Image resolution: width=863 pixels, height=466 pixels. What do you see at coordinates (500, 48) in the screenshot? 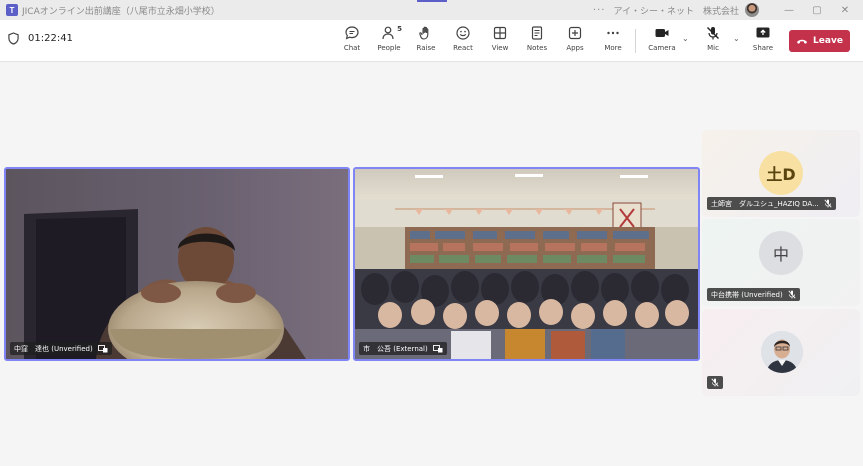
I see `view-label: View` at bounding box center [500, 48].